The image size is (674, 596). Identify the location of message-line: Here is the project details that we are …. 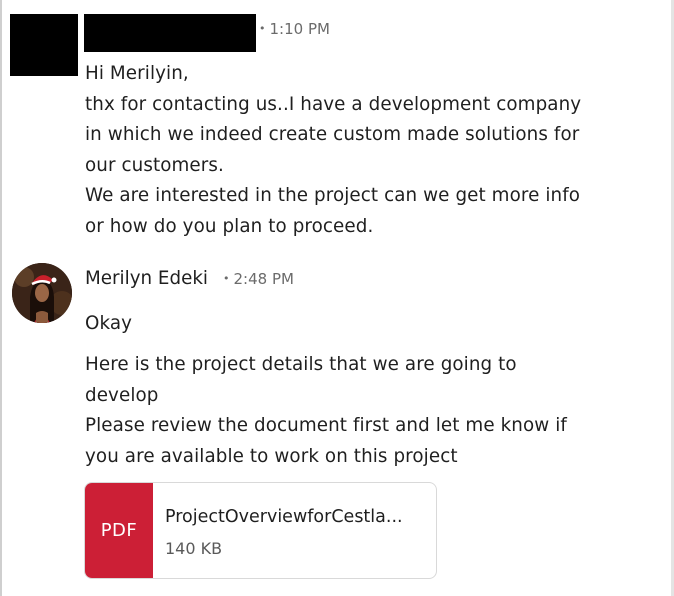
(301, 364).